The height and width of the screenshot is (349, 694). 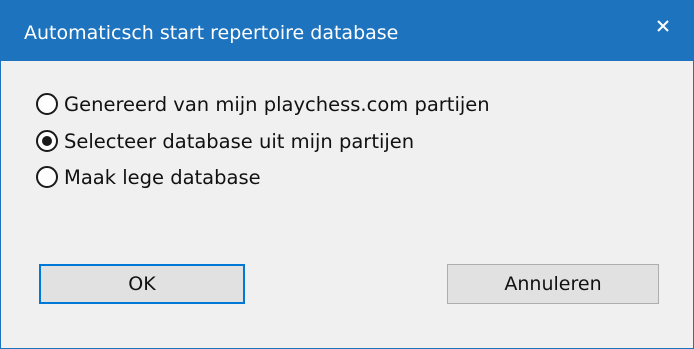 I want to click on radio-option-select-database: Selecteer database uit mijn partijen, so click(x=225, y=141).